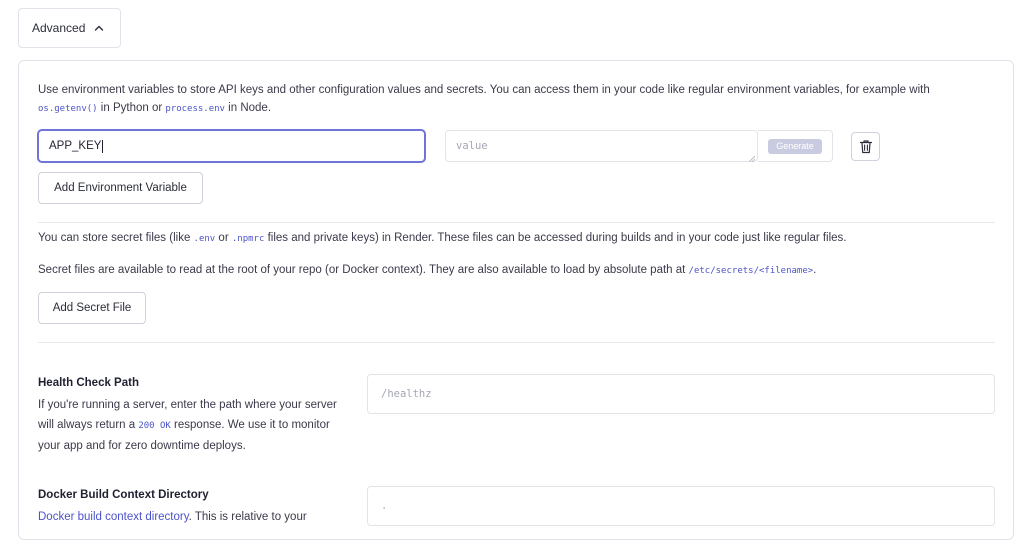  What do you see at coordinates (752, 158) in the screenshot?
I see `resize-handle-icon` at bounding box center [752, 158].